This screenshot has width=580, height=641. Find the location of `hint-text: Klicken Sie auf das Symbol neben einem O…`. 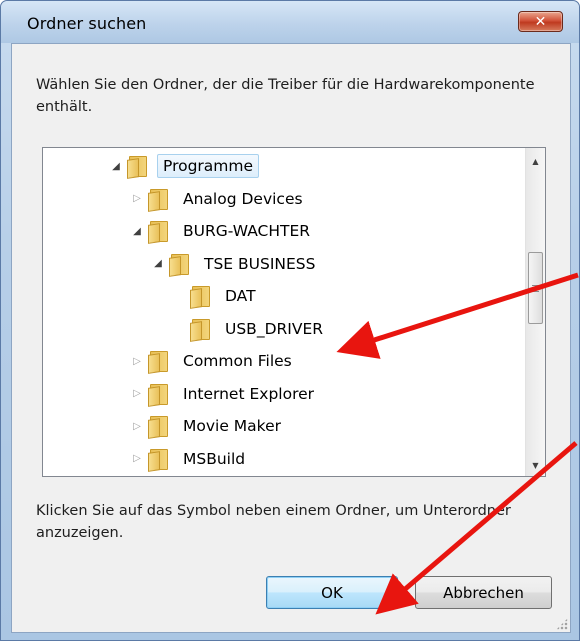

hint-text: Klicken Sie auf das Symbol neben einem O… is located at coordinates (273, 522).